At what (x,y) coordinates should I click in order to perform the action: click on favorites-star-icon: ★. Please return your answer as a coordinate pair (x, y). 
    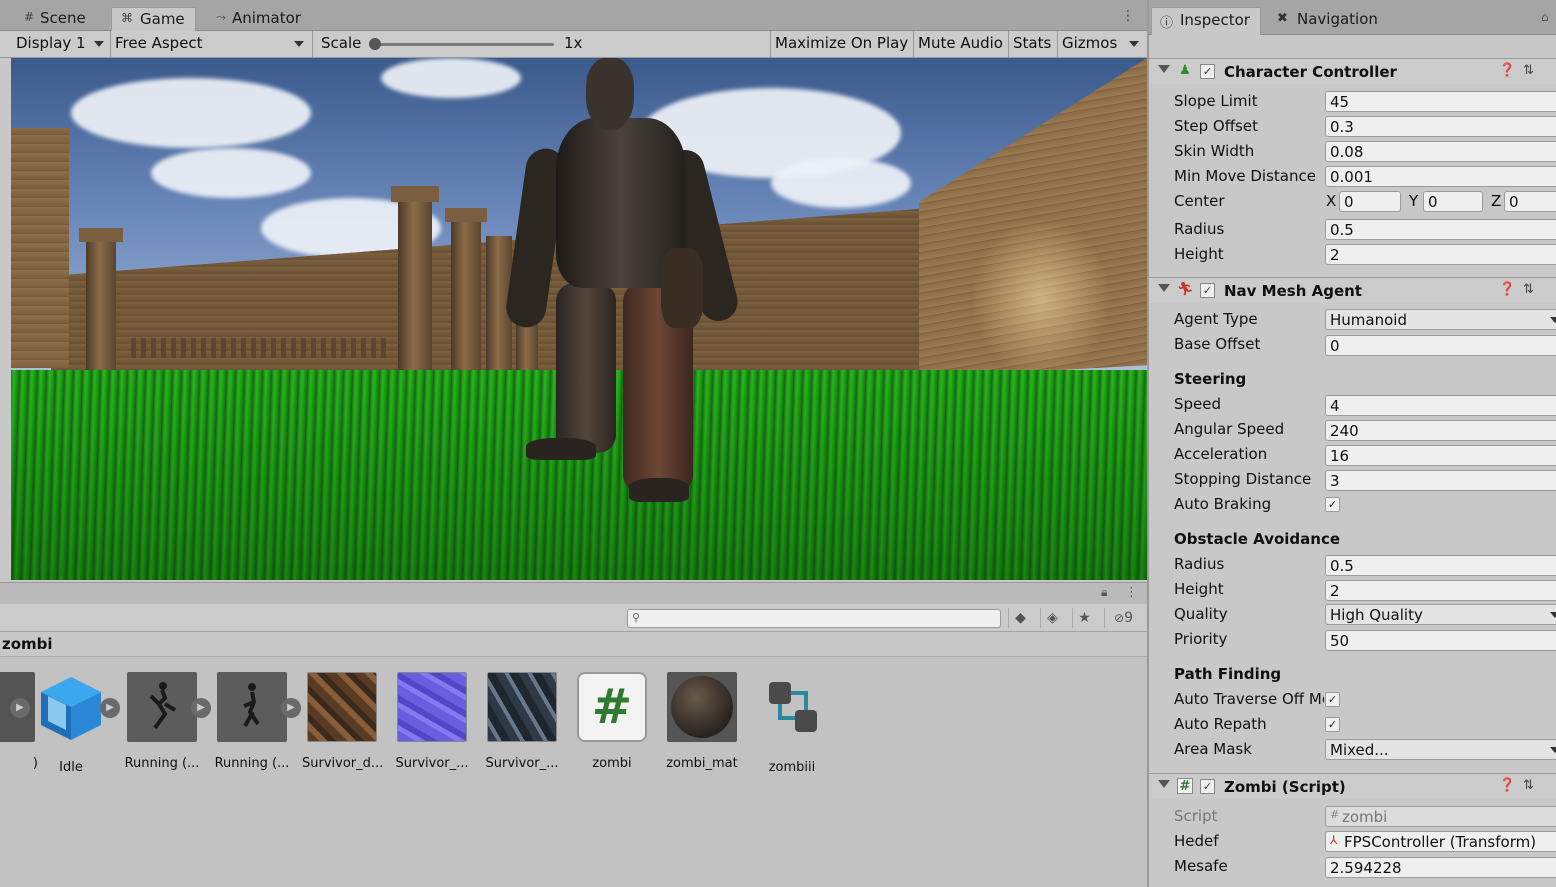
    Looking at the image, I should click on (1084, 618).